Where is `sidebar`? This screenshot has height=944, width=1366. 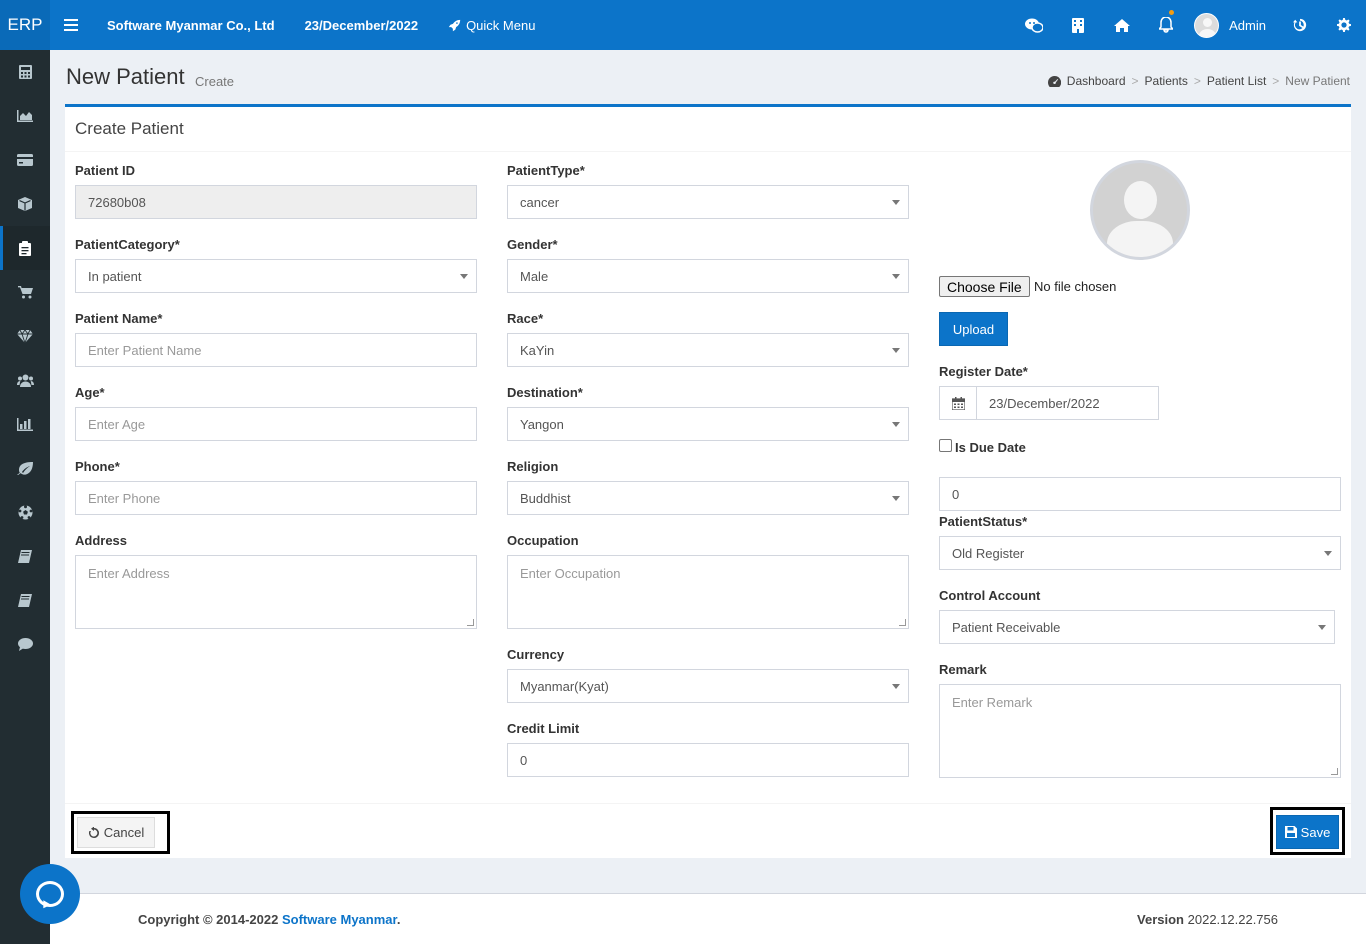
sidebar is located at coordinates (25, 497).